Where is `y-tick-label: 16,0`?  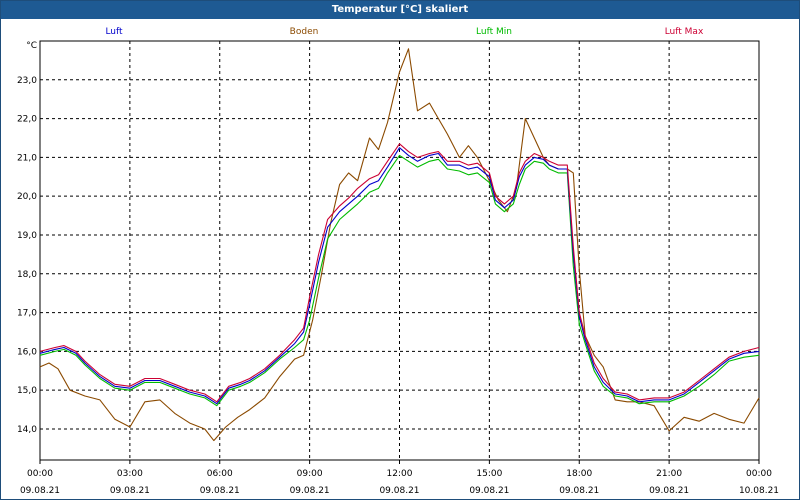
y-tick-label: 16,0 is located at coordinates (27, 352).